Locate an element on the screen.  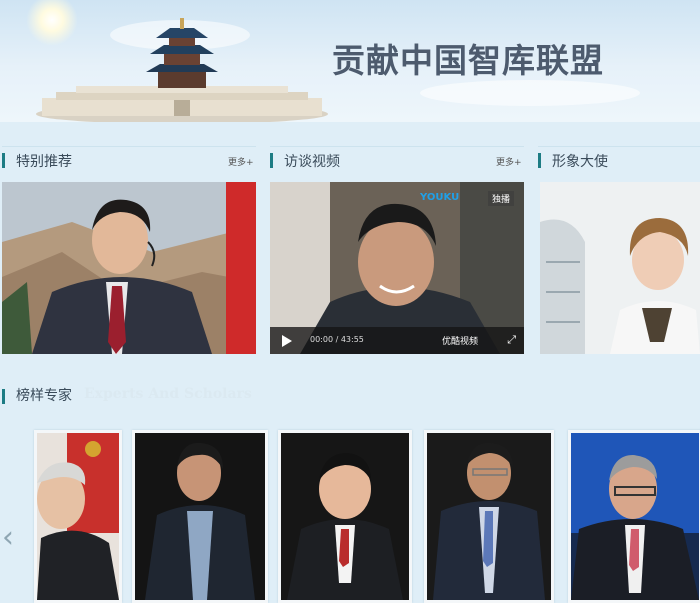
featured-photo is located at coordinates (129, 268).